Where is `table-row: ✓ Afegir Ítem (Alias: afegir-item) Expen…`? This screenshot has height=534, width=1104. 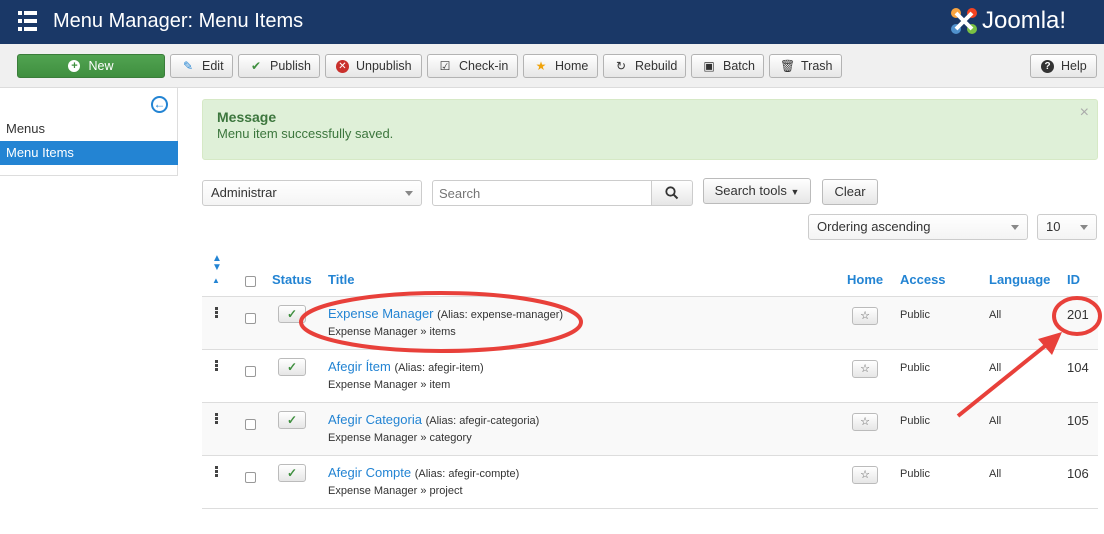
table-row: ✓ Afegir Ítem (Alias: afegir-item) Expen… is located at coordinates (650, 375).